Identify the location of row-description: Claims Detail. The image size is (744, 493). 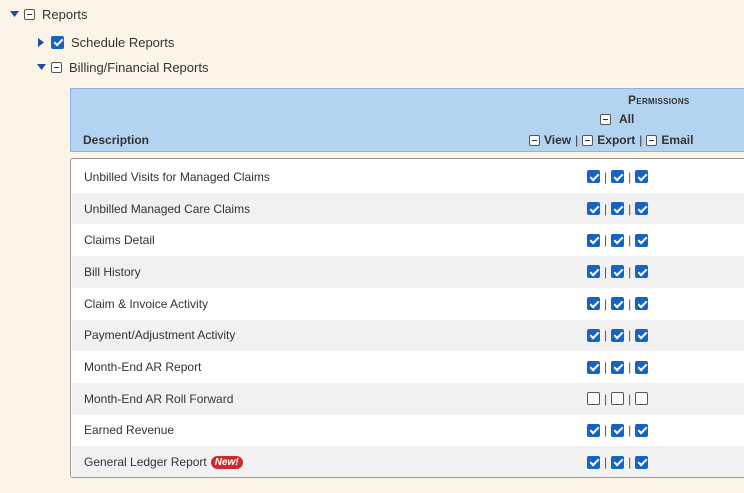
(119, 240).